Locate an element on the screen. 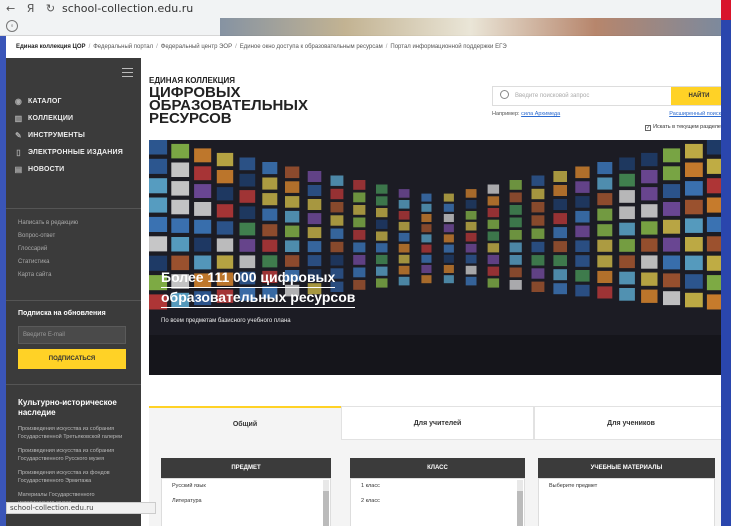 The width and height of the screenshot is (731, 526). list-item: Литература is located at coordinates (246, 501).